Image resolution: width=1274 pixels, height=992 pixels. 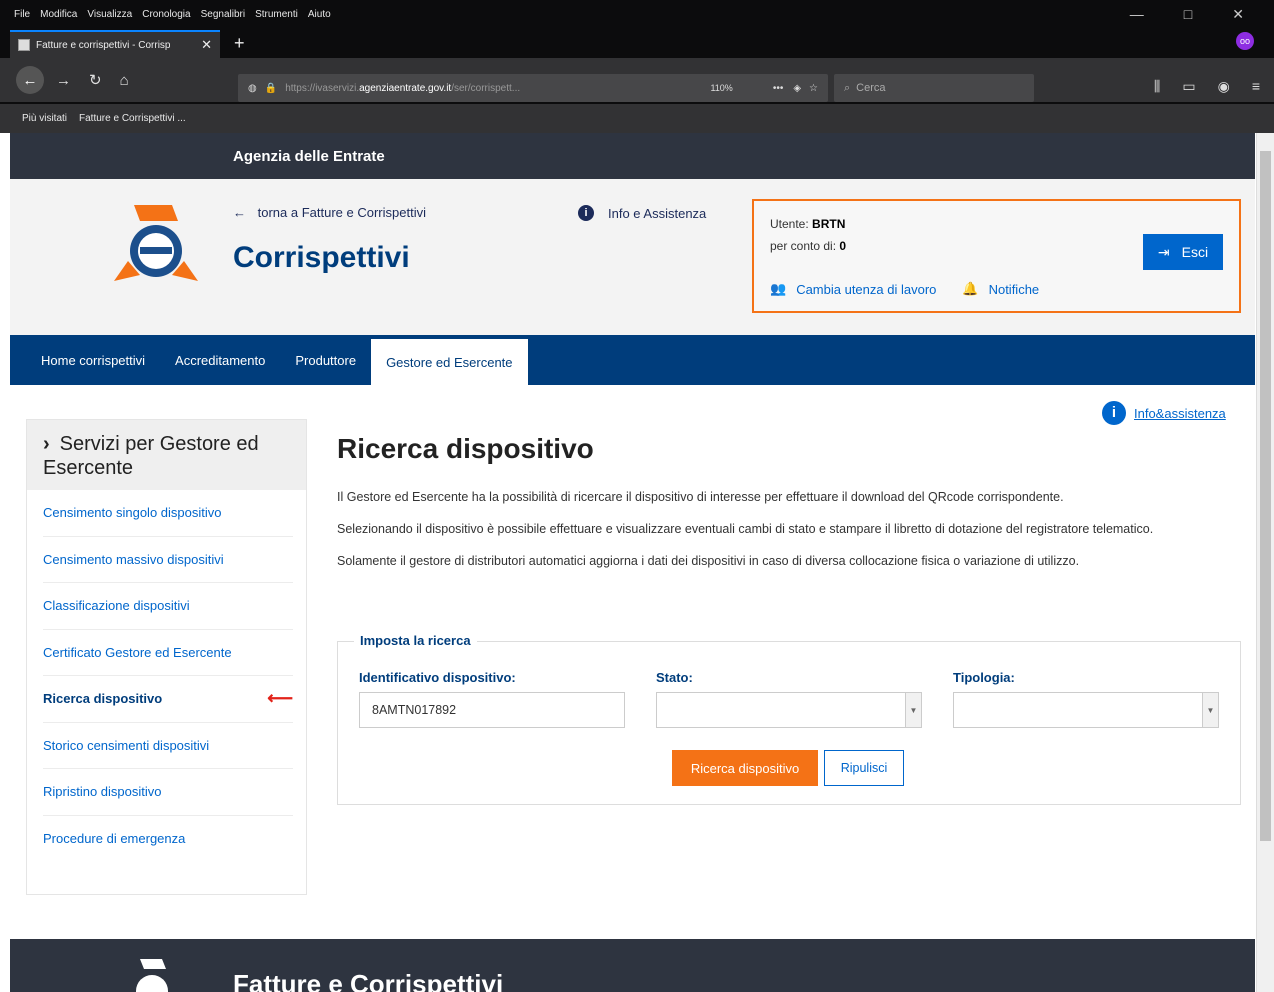 What do you see at coordinates (813, 88) in the screenshot?
I see `star-icon: ☆` at bounding box center [813, 88].